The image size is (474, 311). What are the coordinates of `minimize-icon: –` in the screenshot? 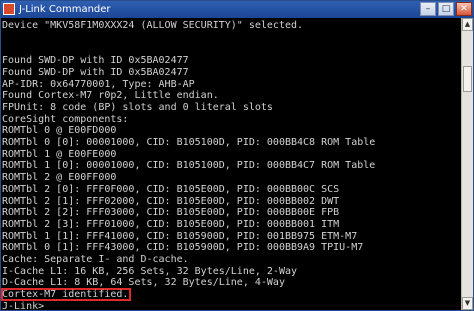 It's located at (428, 9).